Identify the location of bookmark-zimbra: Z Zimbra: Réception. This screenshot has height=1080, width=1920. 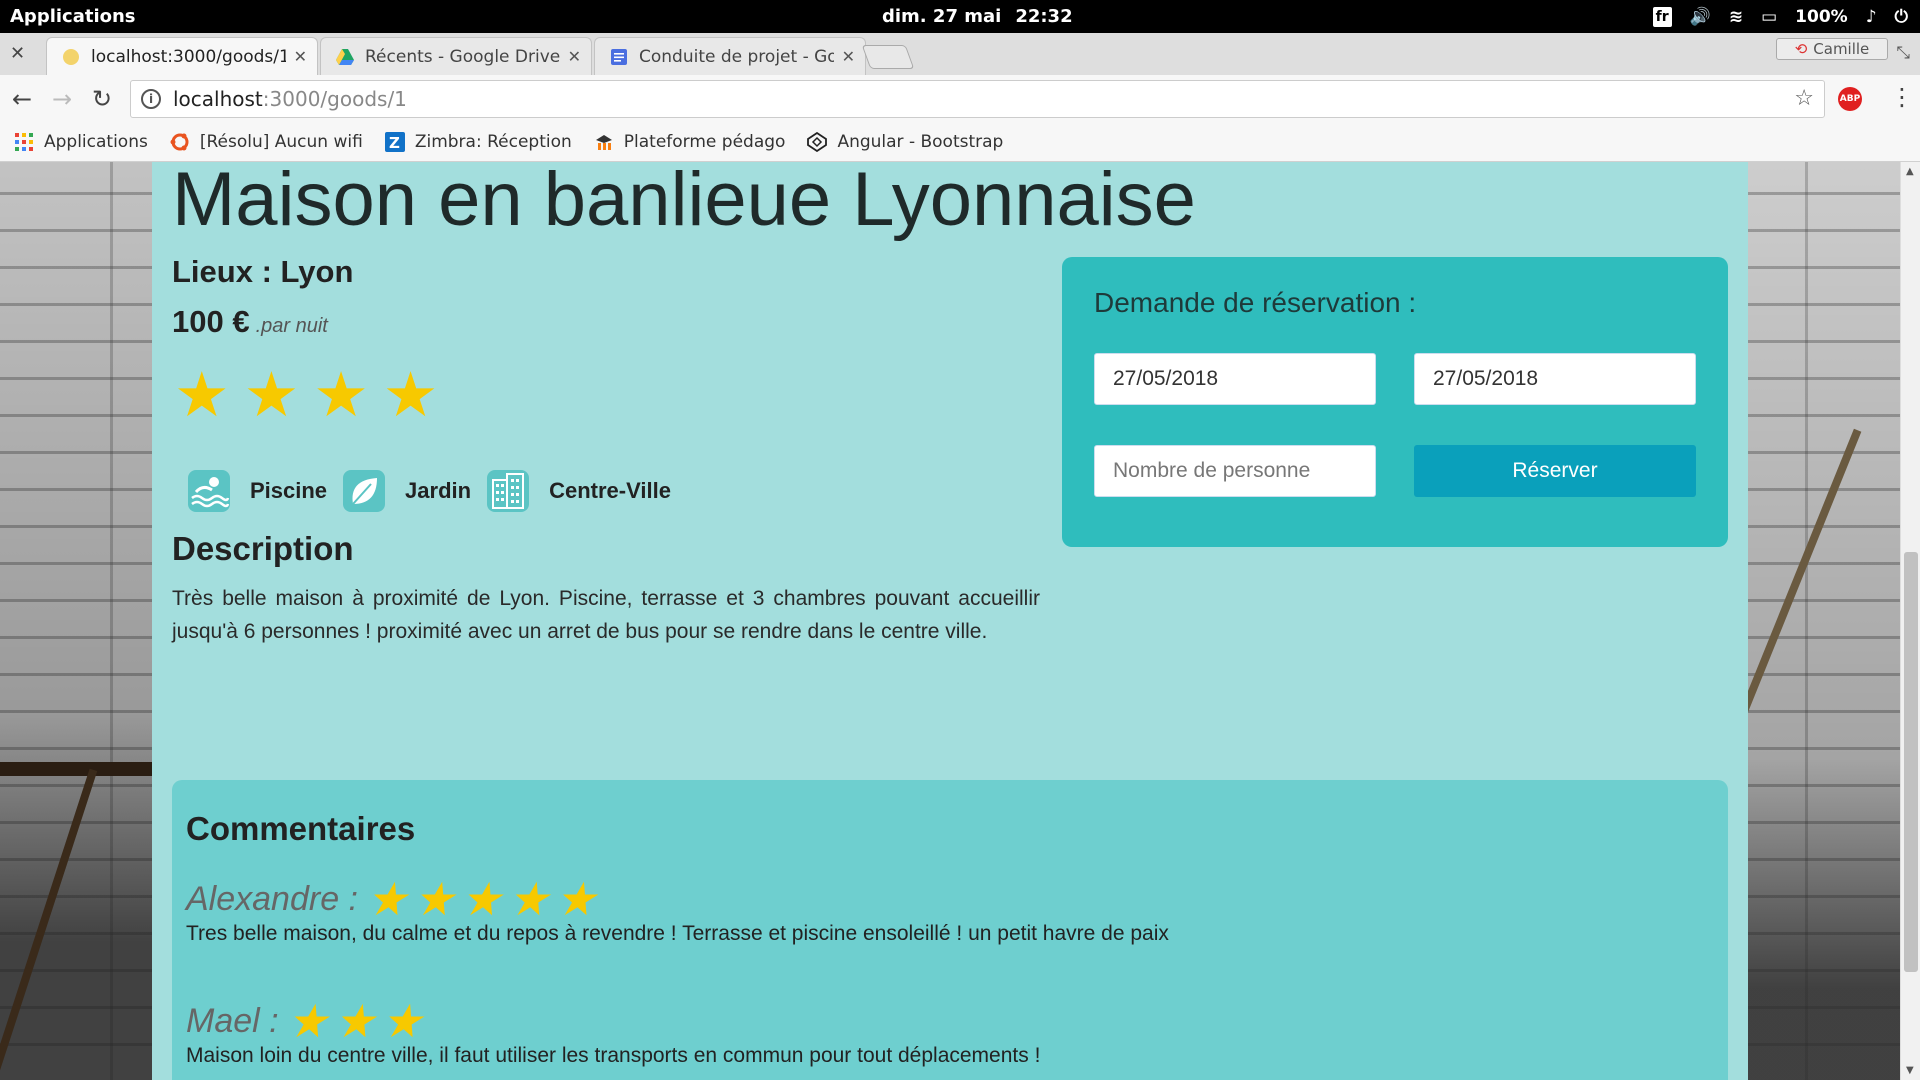
(478, 142).